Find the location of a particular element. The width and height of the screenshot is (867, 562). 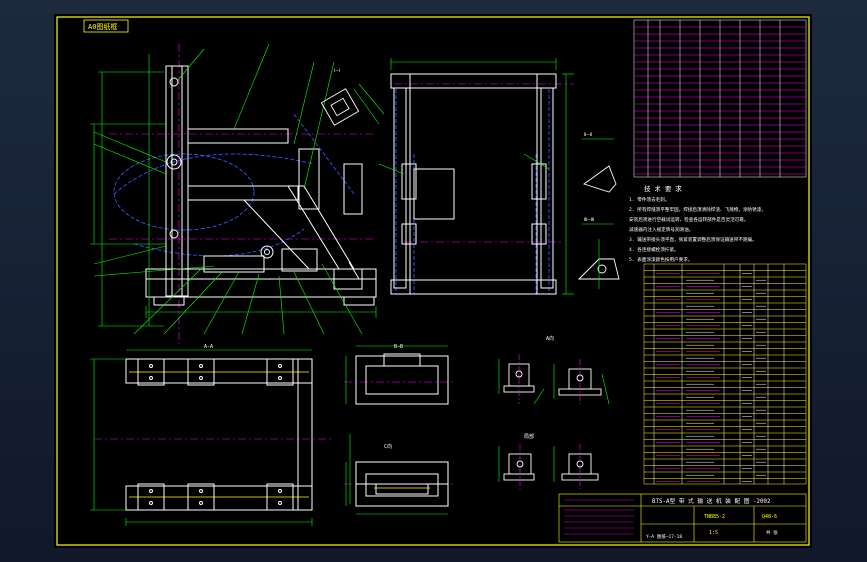

parts-list is located at coordinates (725, 374).